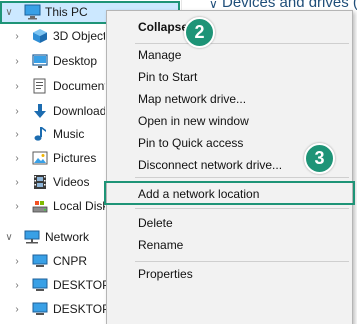 This screenshot has height=324, width=357. Describe the element at coordinates (40, 206) in the screenshot. I see `disk-icon` at that location.